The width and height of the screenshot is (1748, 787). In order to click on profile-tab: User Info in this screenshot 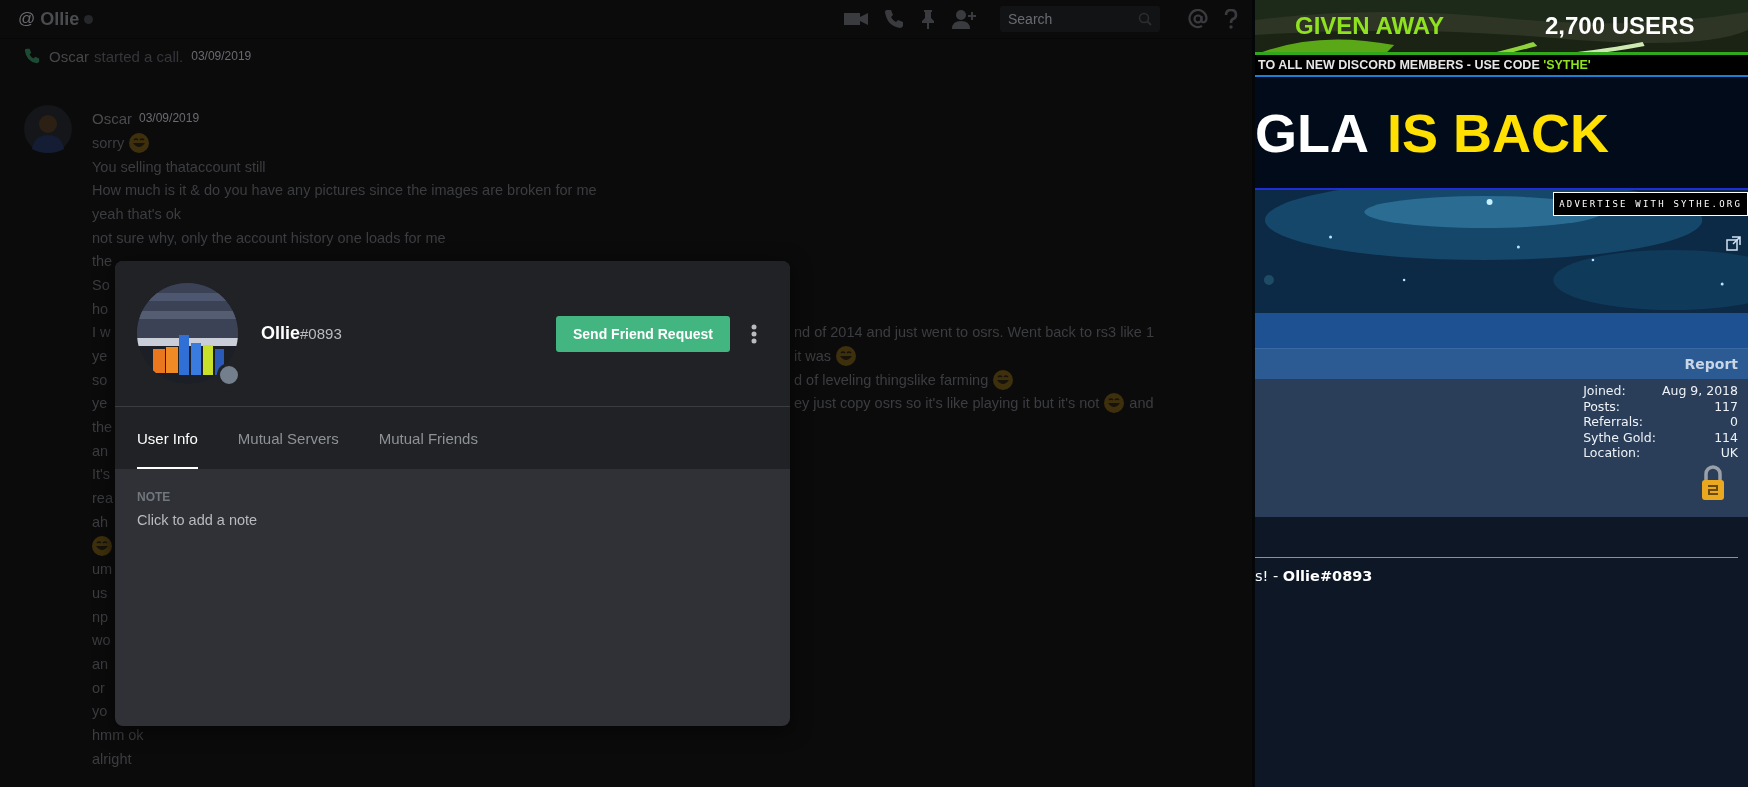, I will do `click(167, 438)`.